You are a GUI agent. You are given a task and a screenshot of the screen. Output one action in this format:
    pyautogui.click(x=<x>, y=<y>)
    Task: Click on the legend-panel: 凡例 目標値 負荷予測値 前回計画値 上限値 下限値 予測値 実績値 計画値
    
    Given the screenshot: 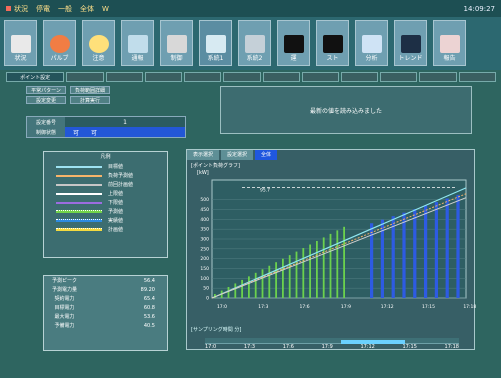 What is the action you would take?
    pyautogui.click(x=105, y=204)
    